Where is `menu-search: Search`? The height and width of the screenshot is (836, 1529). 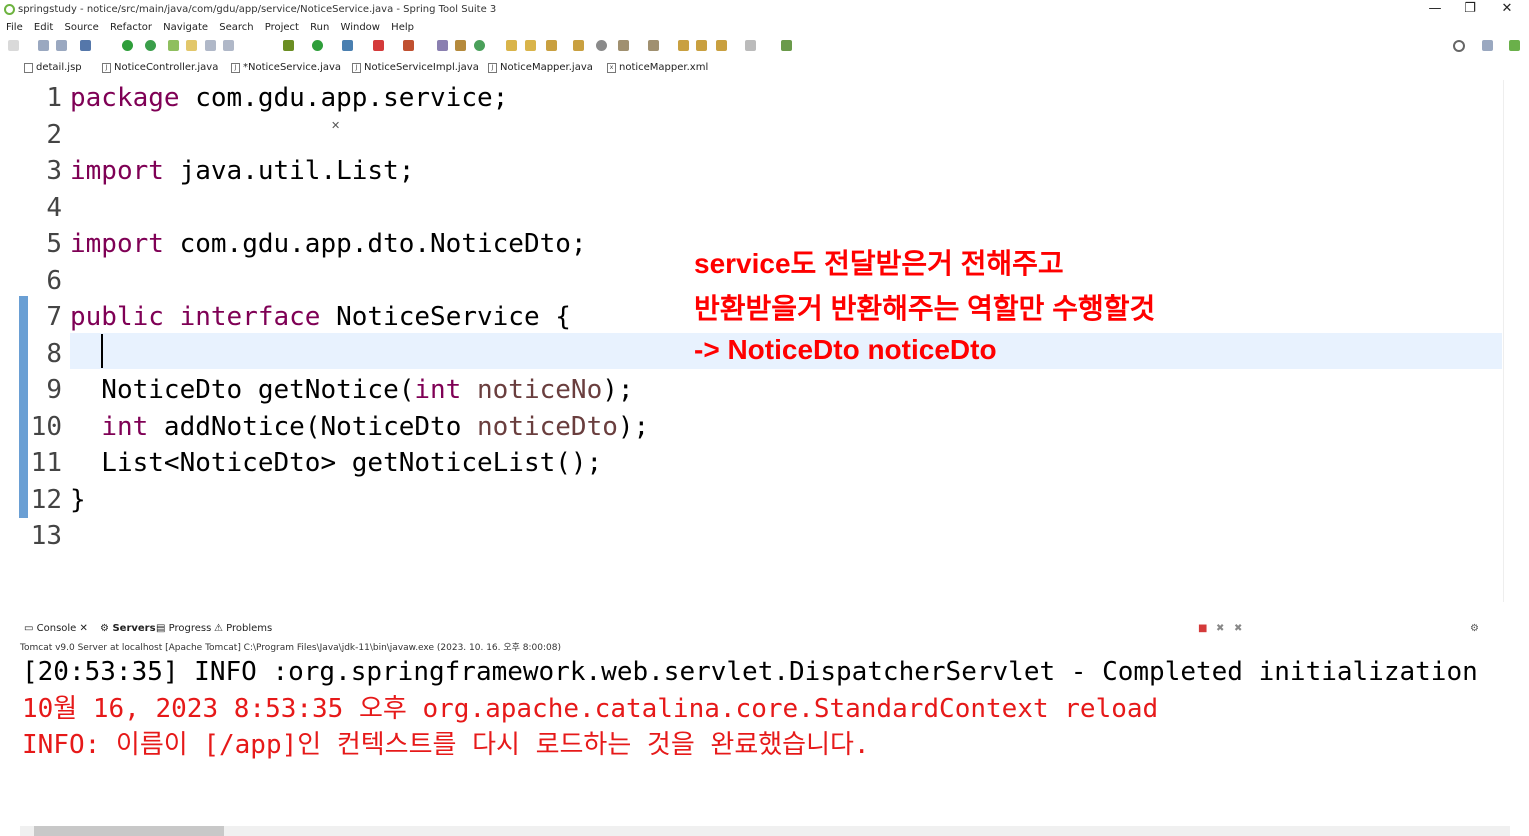
menu-search: Search is located at coordinates (236, 28).